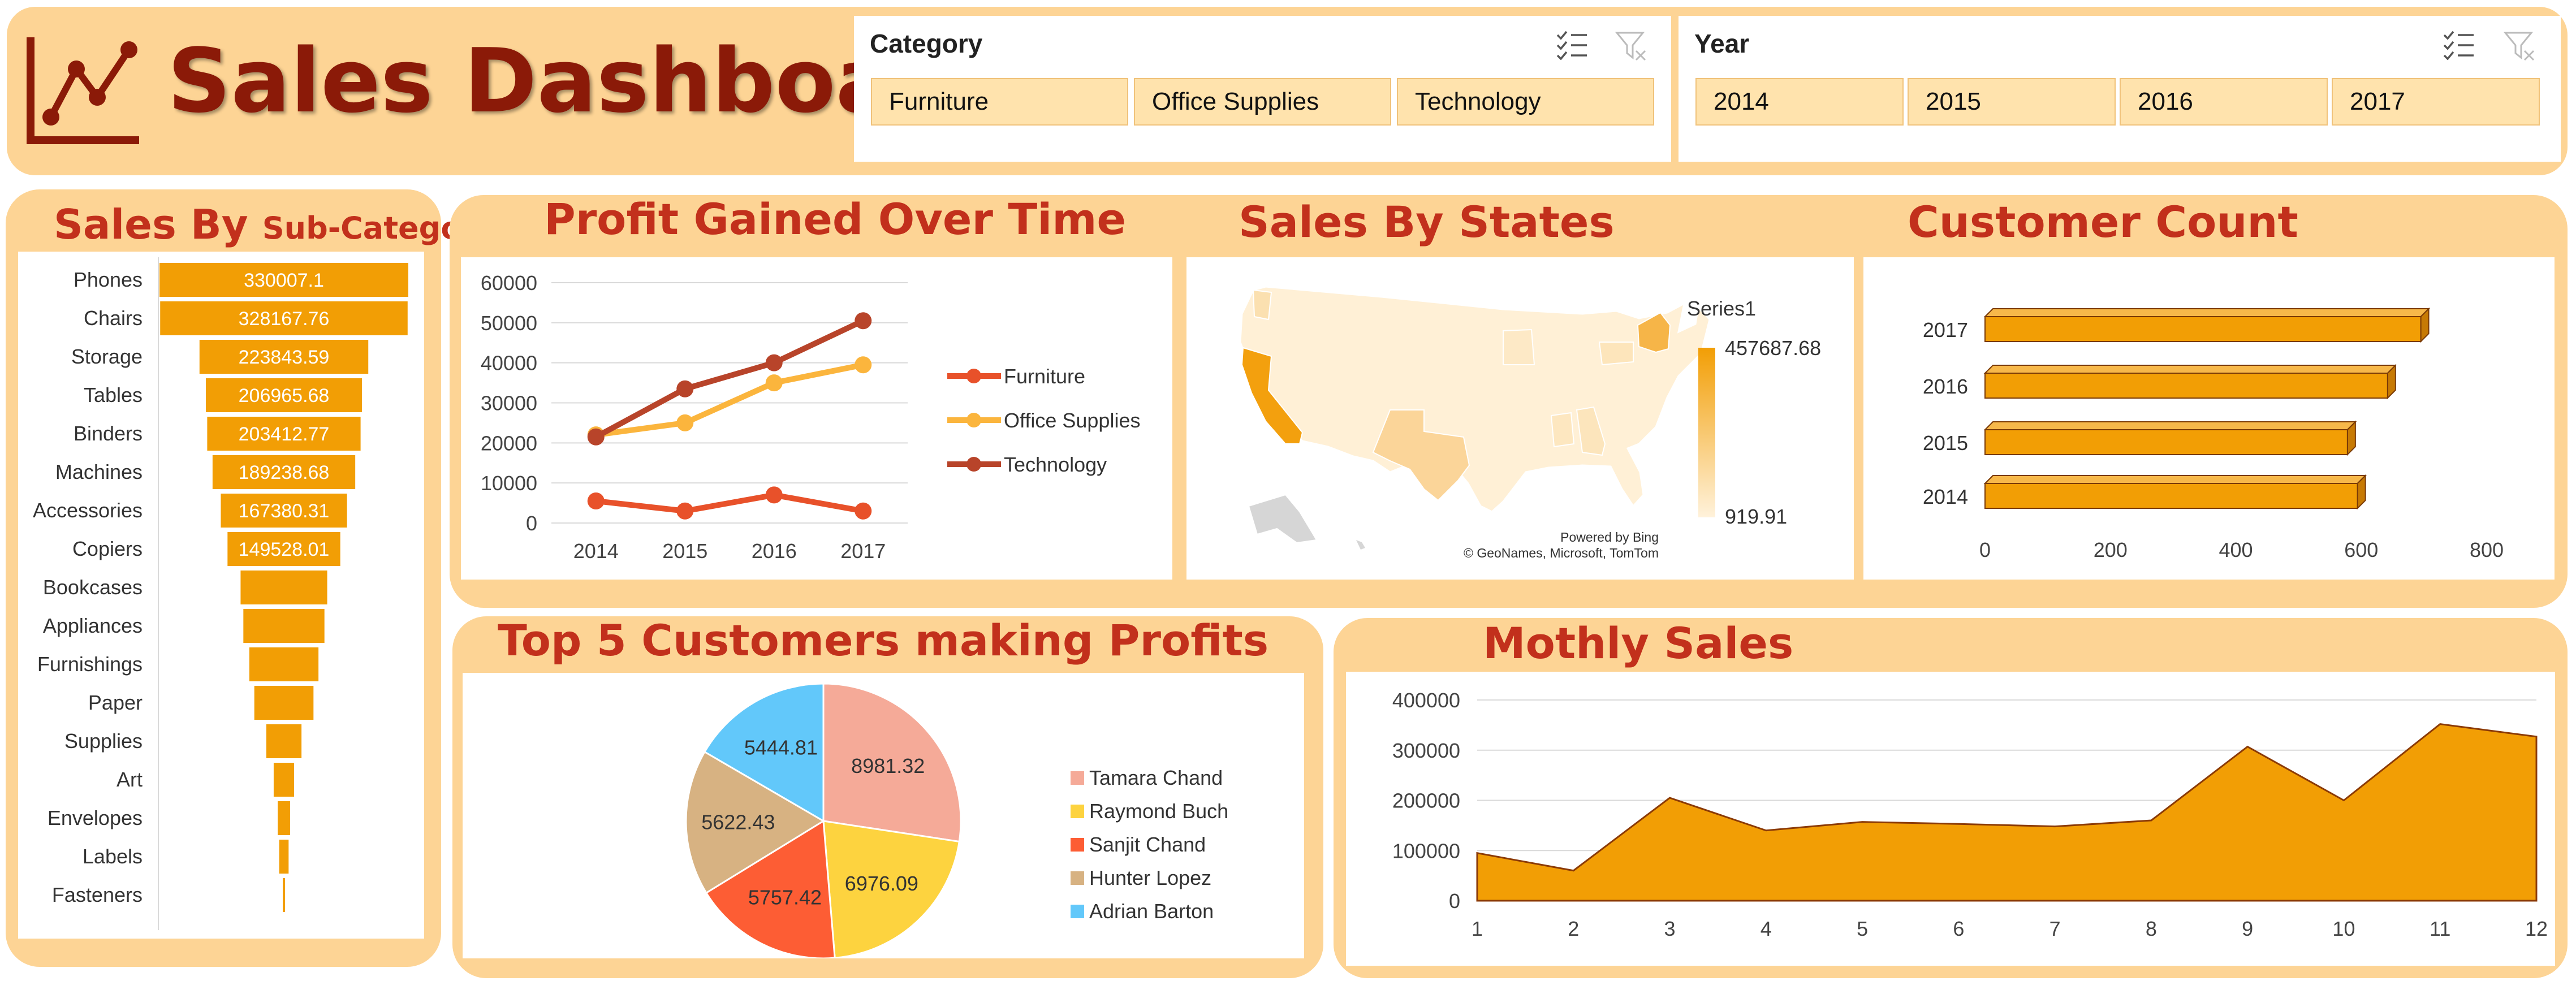 This screenshot has height=981, width=2576. What do you see at coordinates (531, 523) in the screenshot?
I see `profit-y-tick: 0` at bounding box center [531, 523].